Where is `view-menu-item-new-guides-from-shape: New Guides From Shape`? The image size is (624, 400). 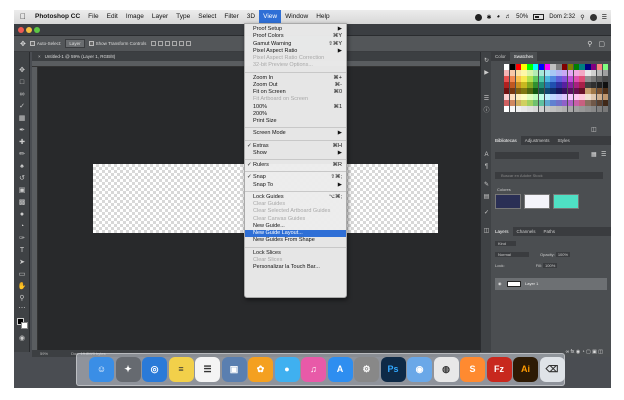 view-menu-item-new-guides-from-shape: New Guides From Shape is located at coordinates (295, 240).